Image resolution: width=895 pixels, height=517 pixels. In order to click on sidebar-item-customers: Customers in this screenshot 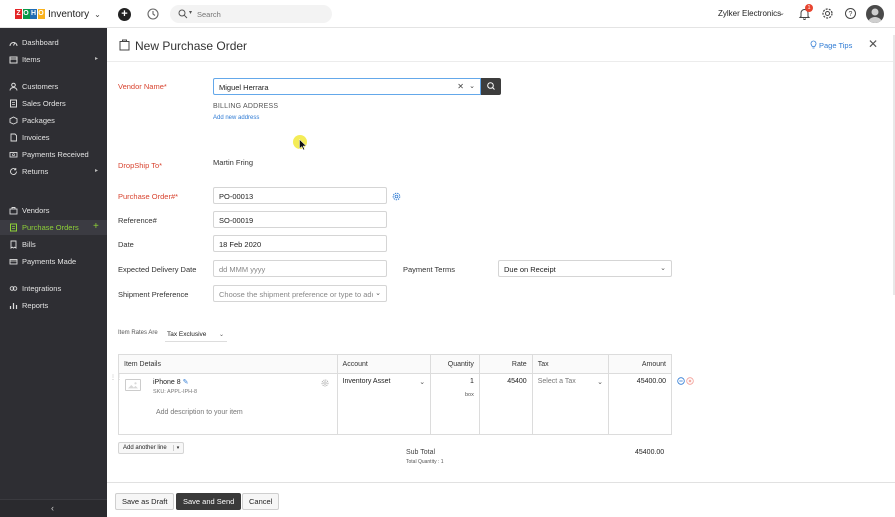, I will do `click(53, 86)`.